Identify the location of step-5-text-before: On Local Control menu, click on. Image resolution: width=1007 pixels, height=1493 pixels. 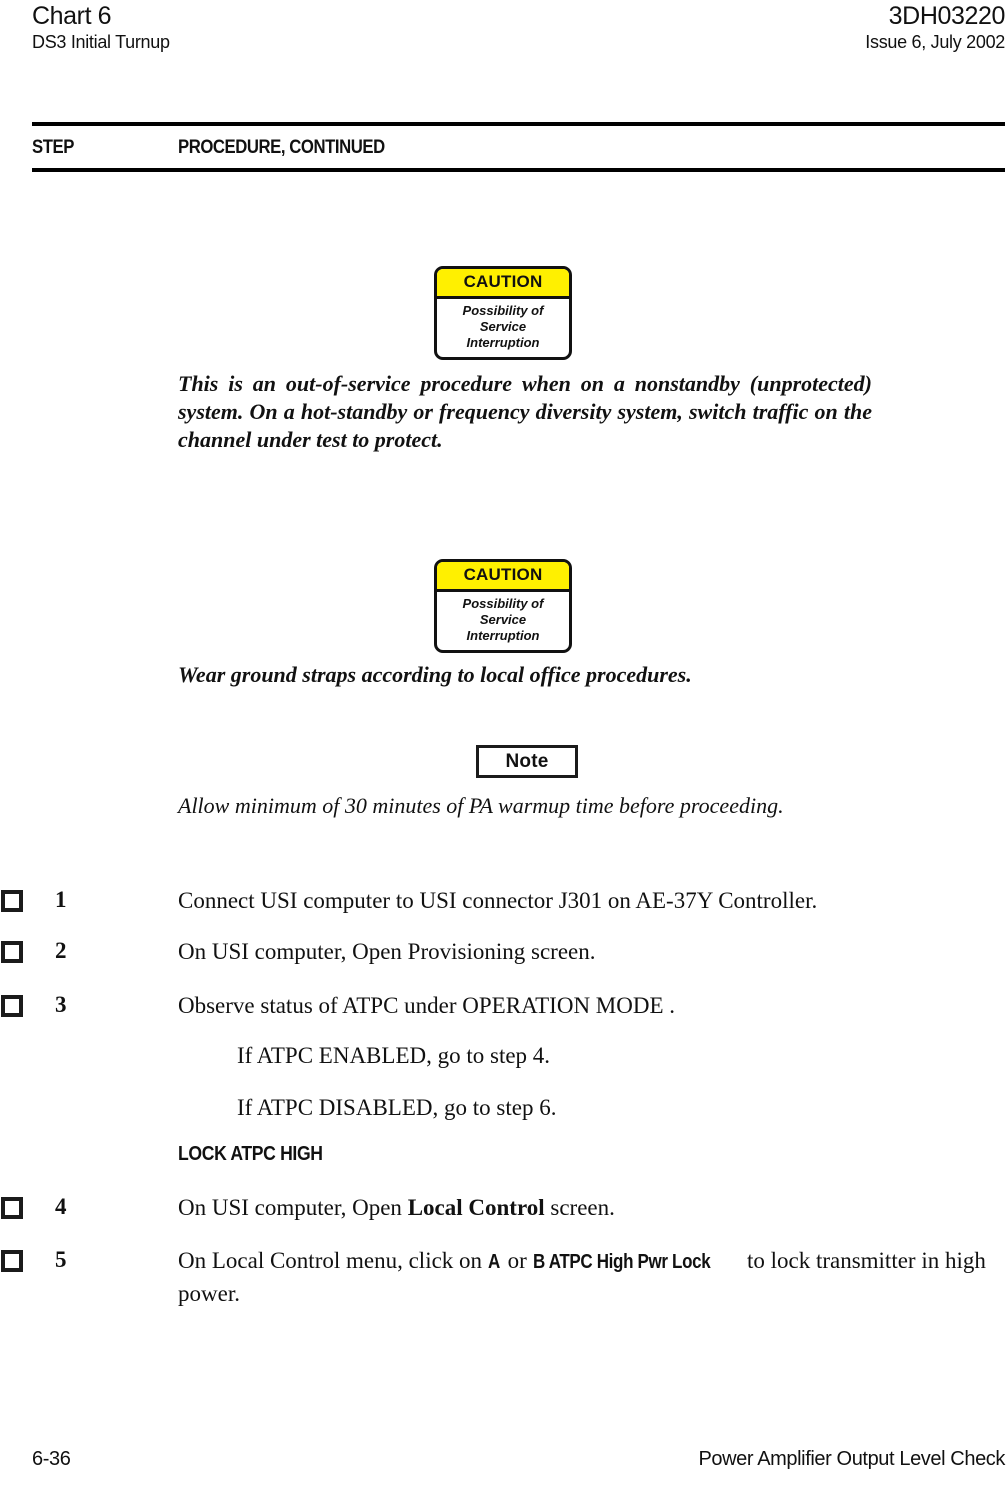
(333, 1260).